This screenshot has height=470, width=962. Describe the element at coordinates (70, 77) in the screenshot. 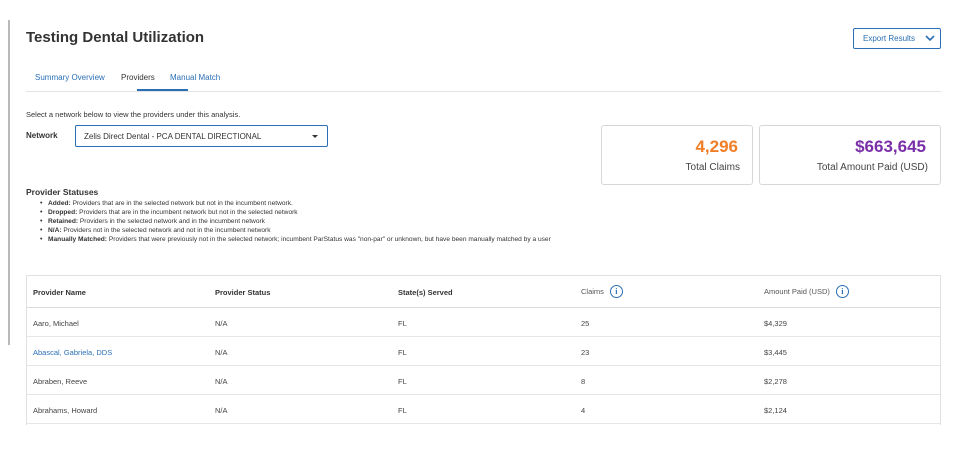

I see `tab-summary-overview: Summary Overview` at that location.